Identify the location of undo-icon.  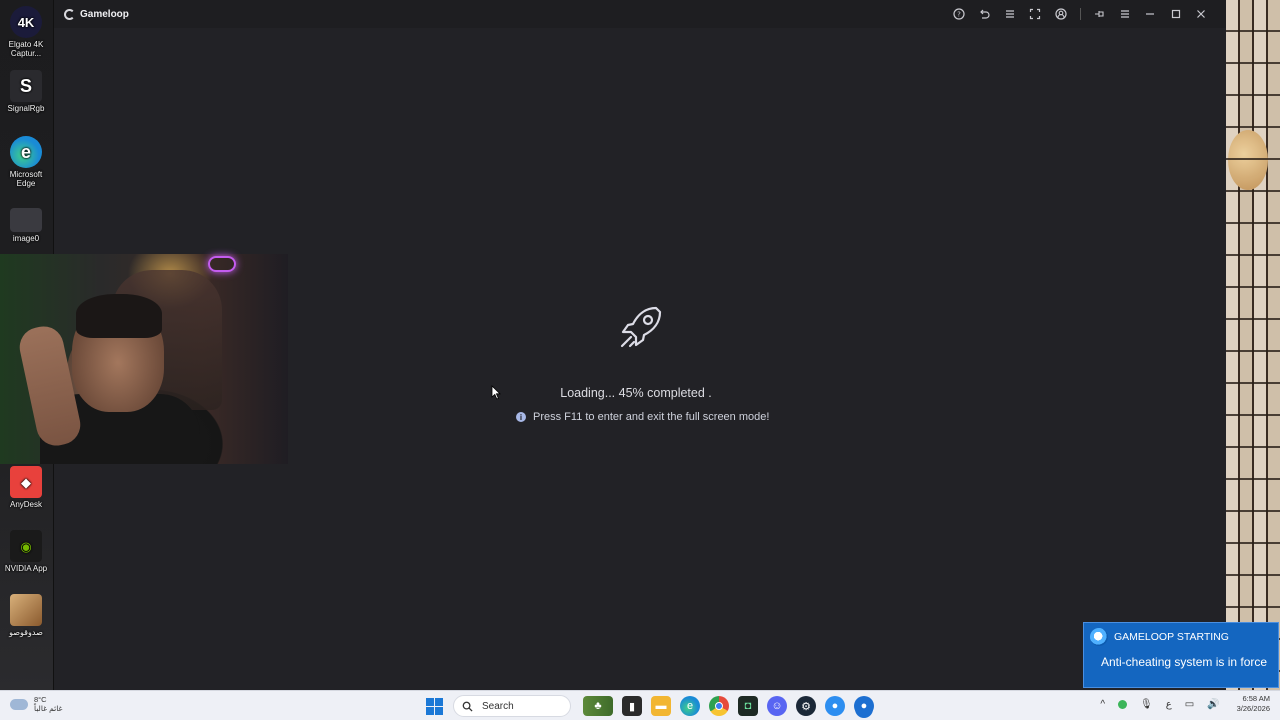
(985, 14).